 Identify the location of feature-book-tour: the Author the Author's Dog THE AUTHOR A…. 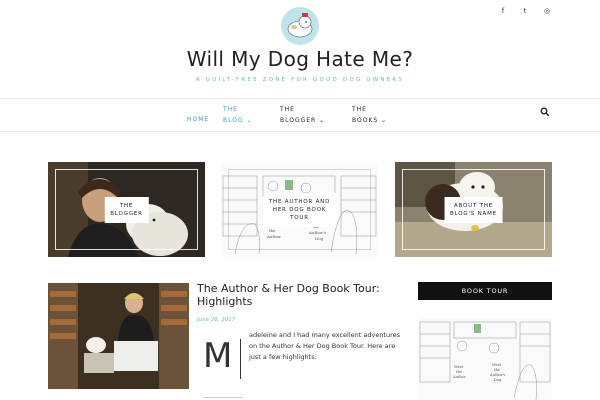
(299, 209).